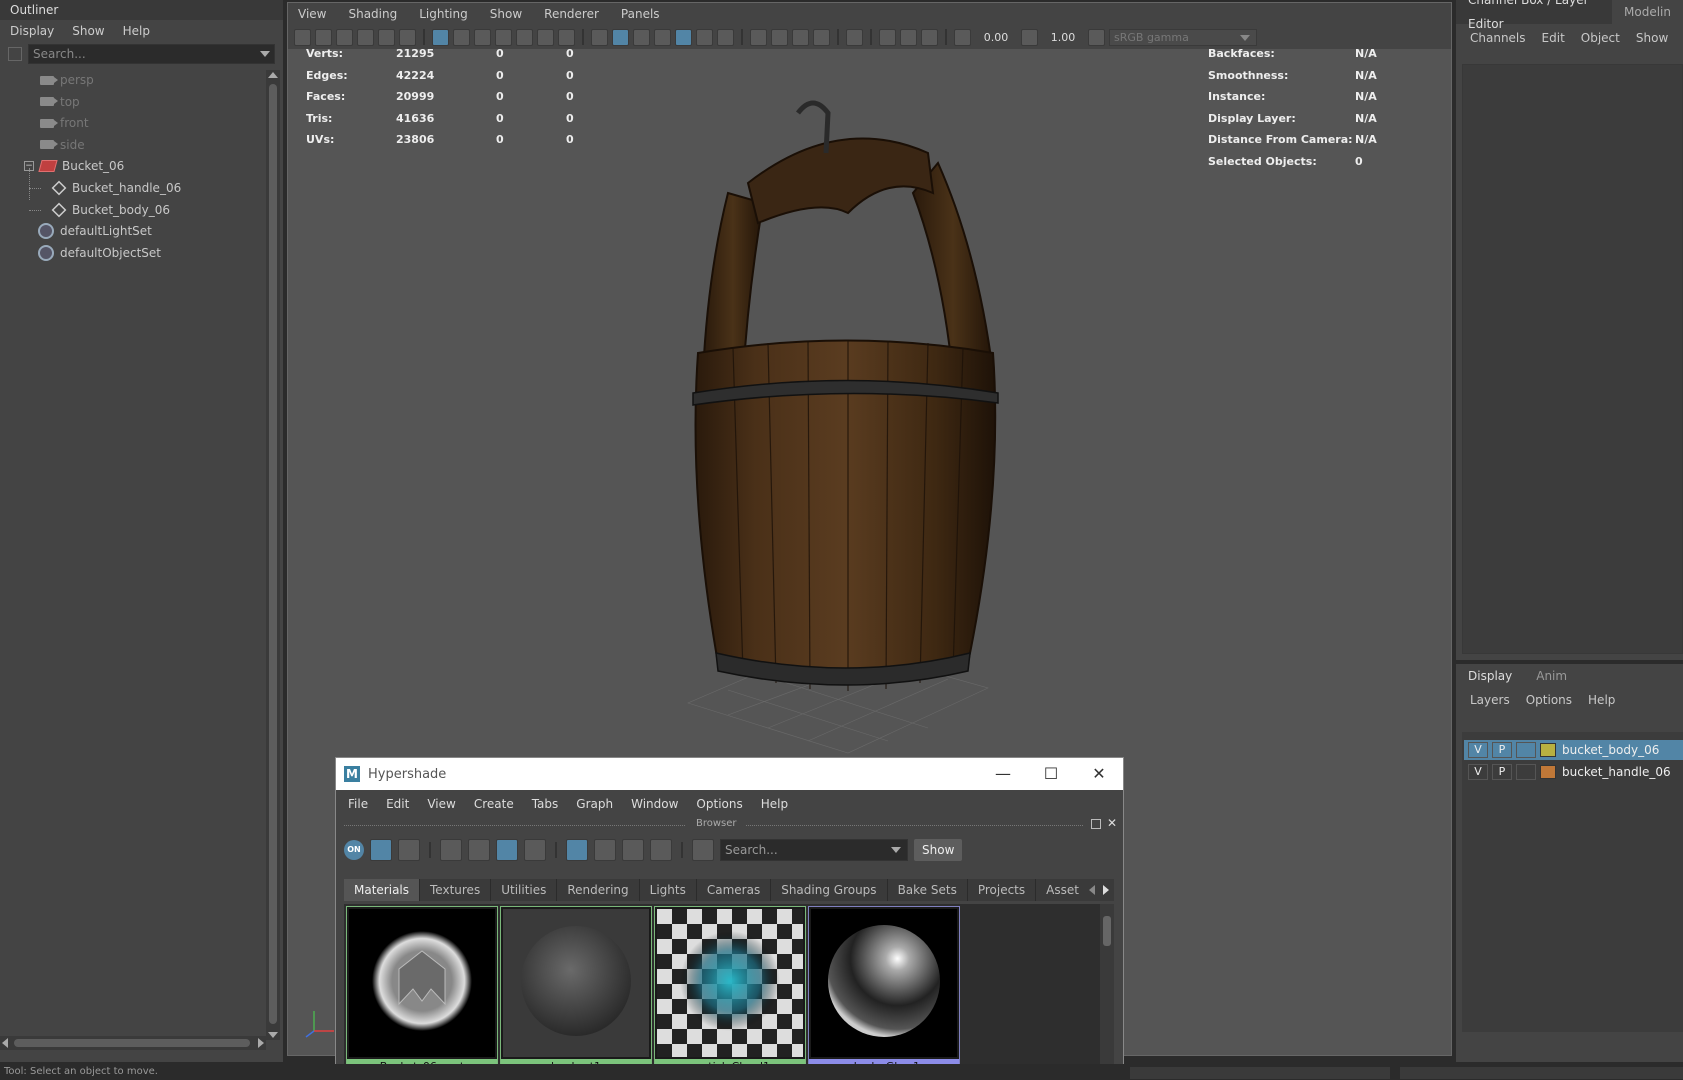  Describe the element at coordinates (381, 850) in the screenshot. I see `icon-view-icon` at that location.